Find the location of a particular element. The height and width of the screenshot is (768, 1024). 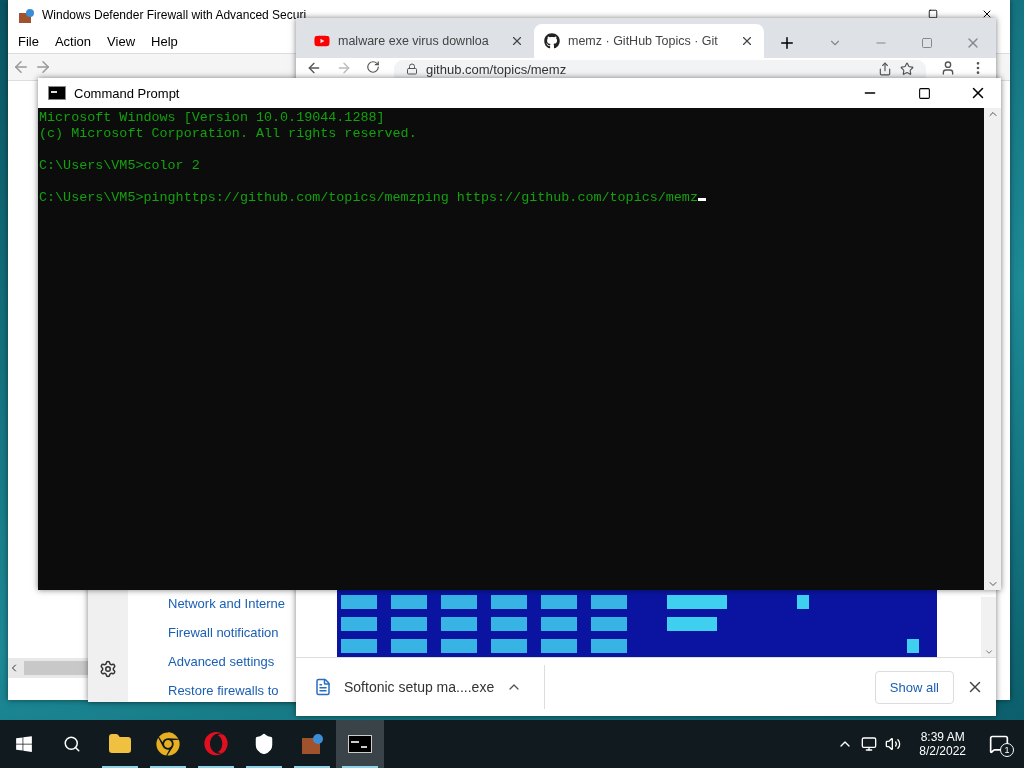

octocat-icon is located at coordinates (552, 41).